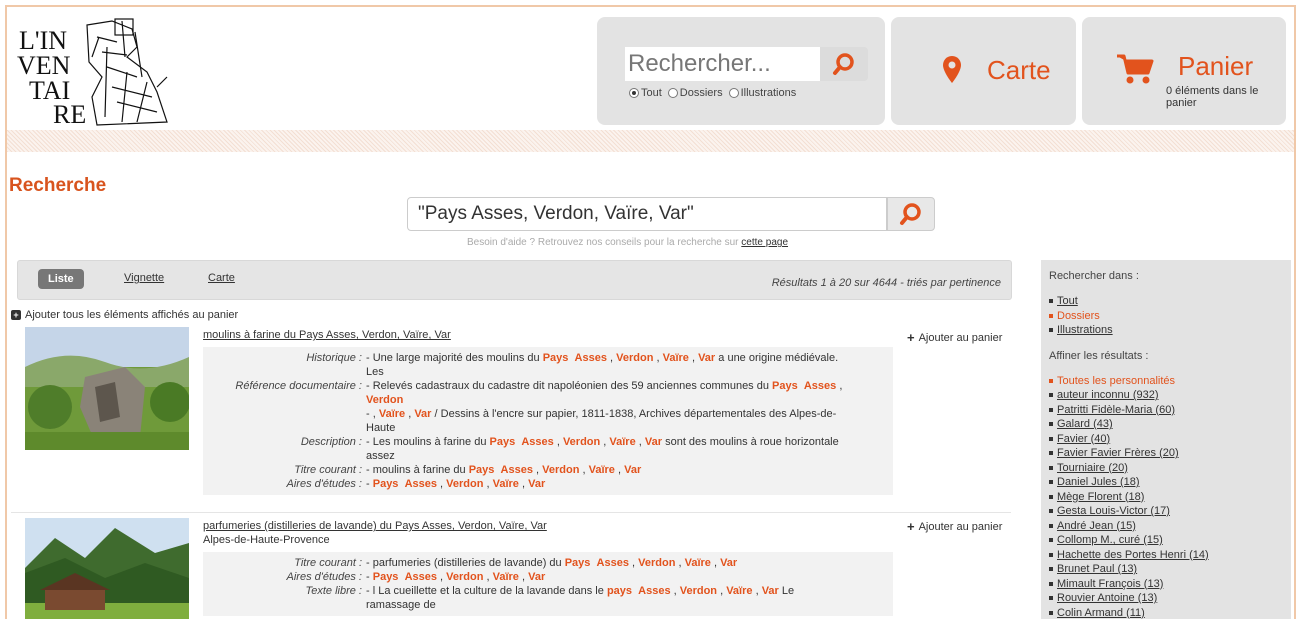 This screenshot has height=619, width=1301. I want to click on text: Haute, so click(381, 428).